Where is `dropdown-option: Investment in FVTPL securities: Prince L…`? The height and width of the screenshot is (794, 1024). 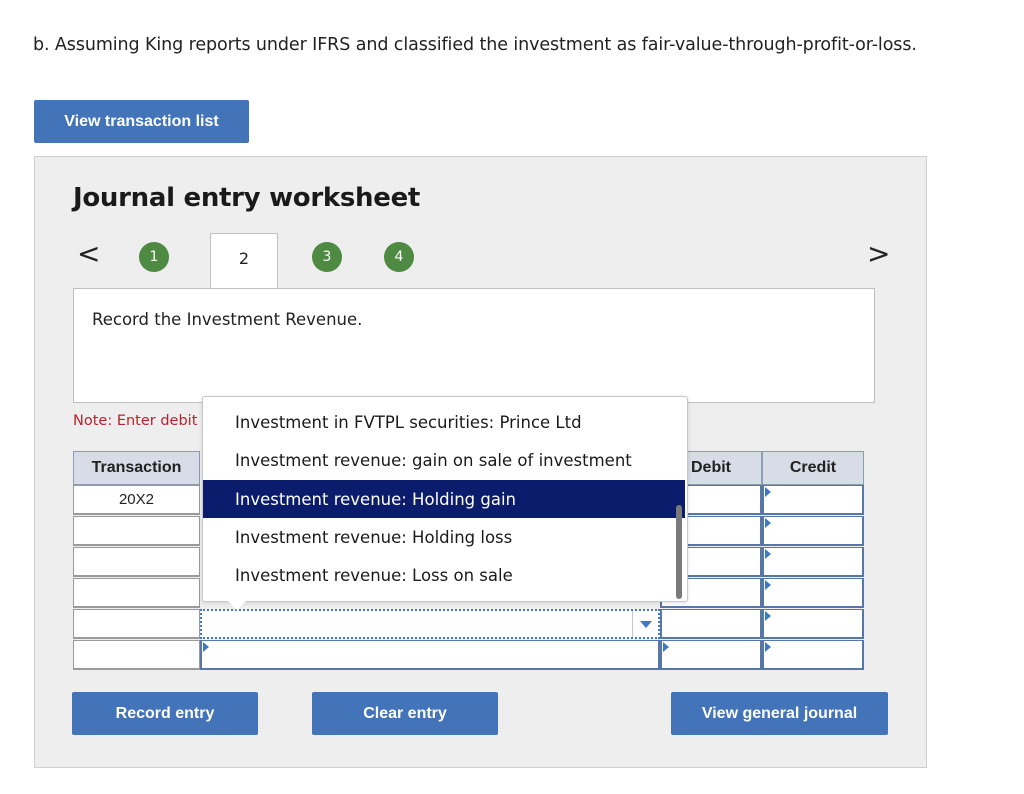
dropdown-option: Investment in FVTPL securities: Prince L… is located at coordinates (444, 422).